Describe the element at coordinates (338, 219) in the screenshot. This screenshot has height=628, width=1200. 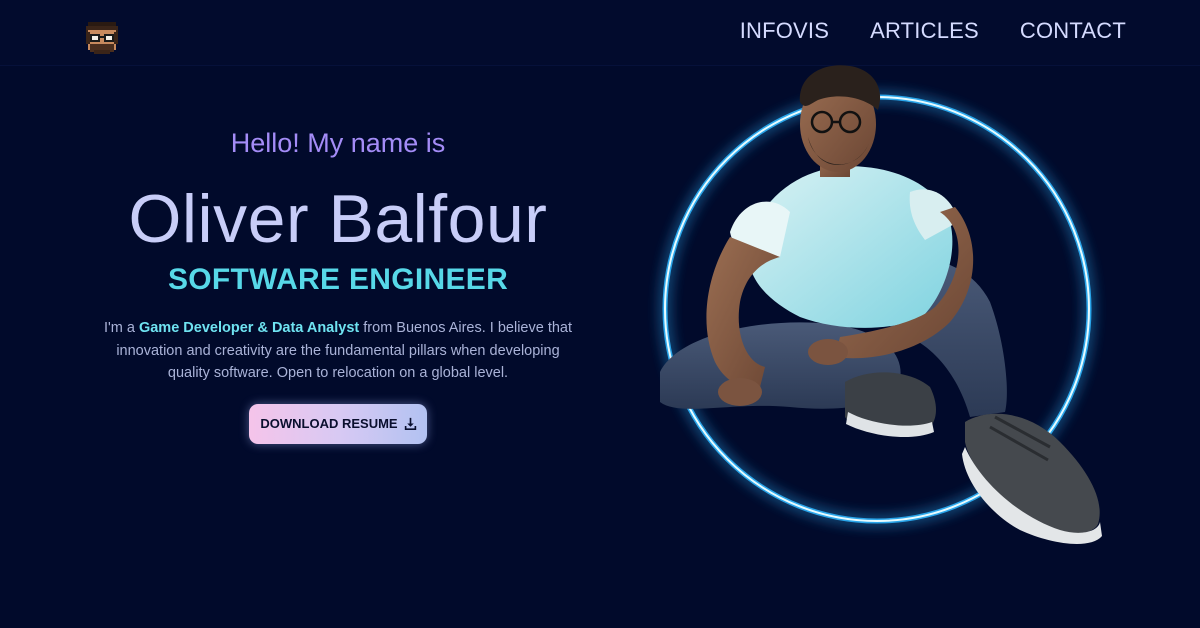
I see `person-name: Oliver Balfour` at that location.